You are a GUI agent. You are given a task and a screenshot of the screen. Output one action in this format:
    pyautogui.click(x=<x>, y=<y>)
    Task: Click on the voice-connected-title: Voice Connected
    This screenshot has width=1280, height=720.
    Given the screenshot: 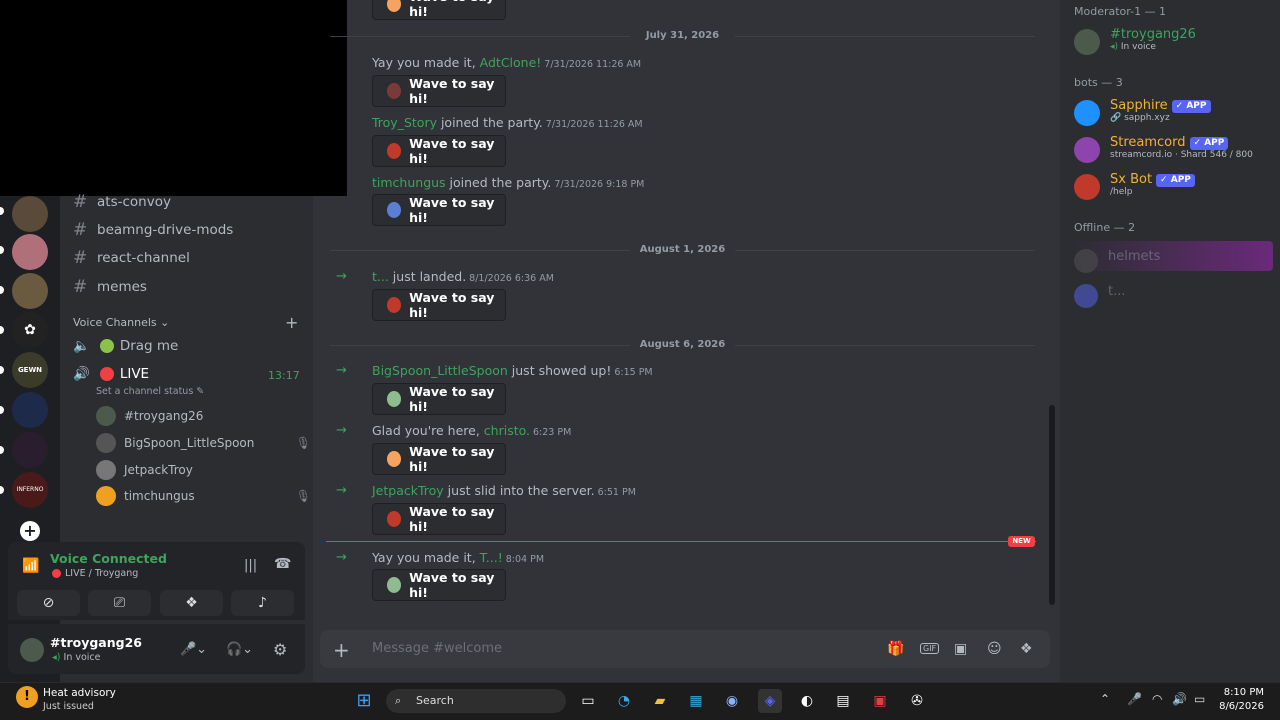 What is the action you would take?
    pyautogui.click(x=108, y=558)
    